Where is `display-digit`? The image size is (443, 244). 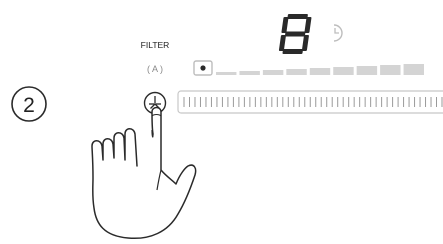 display-digit is located at coordinates (295, 34).